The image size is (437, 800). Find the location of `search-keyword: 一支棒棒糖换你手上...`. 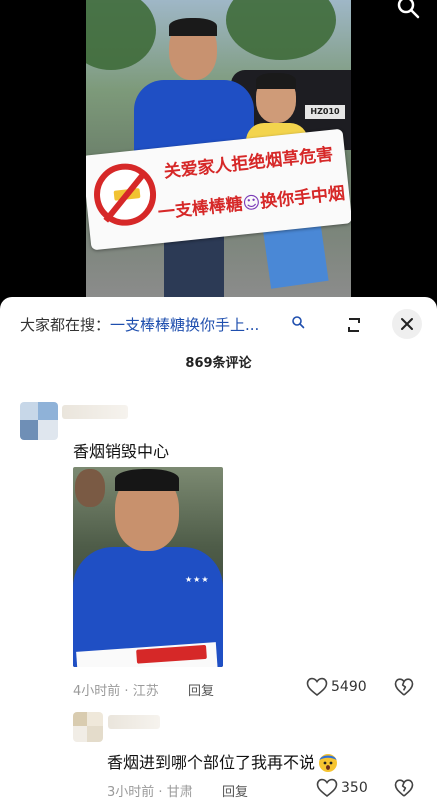

search-keyword: 一支棒棒糖换你手上... is located at coordinates (184, 325).